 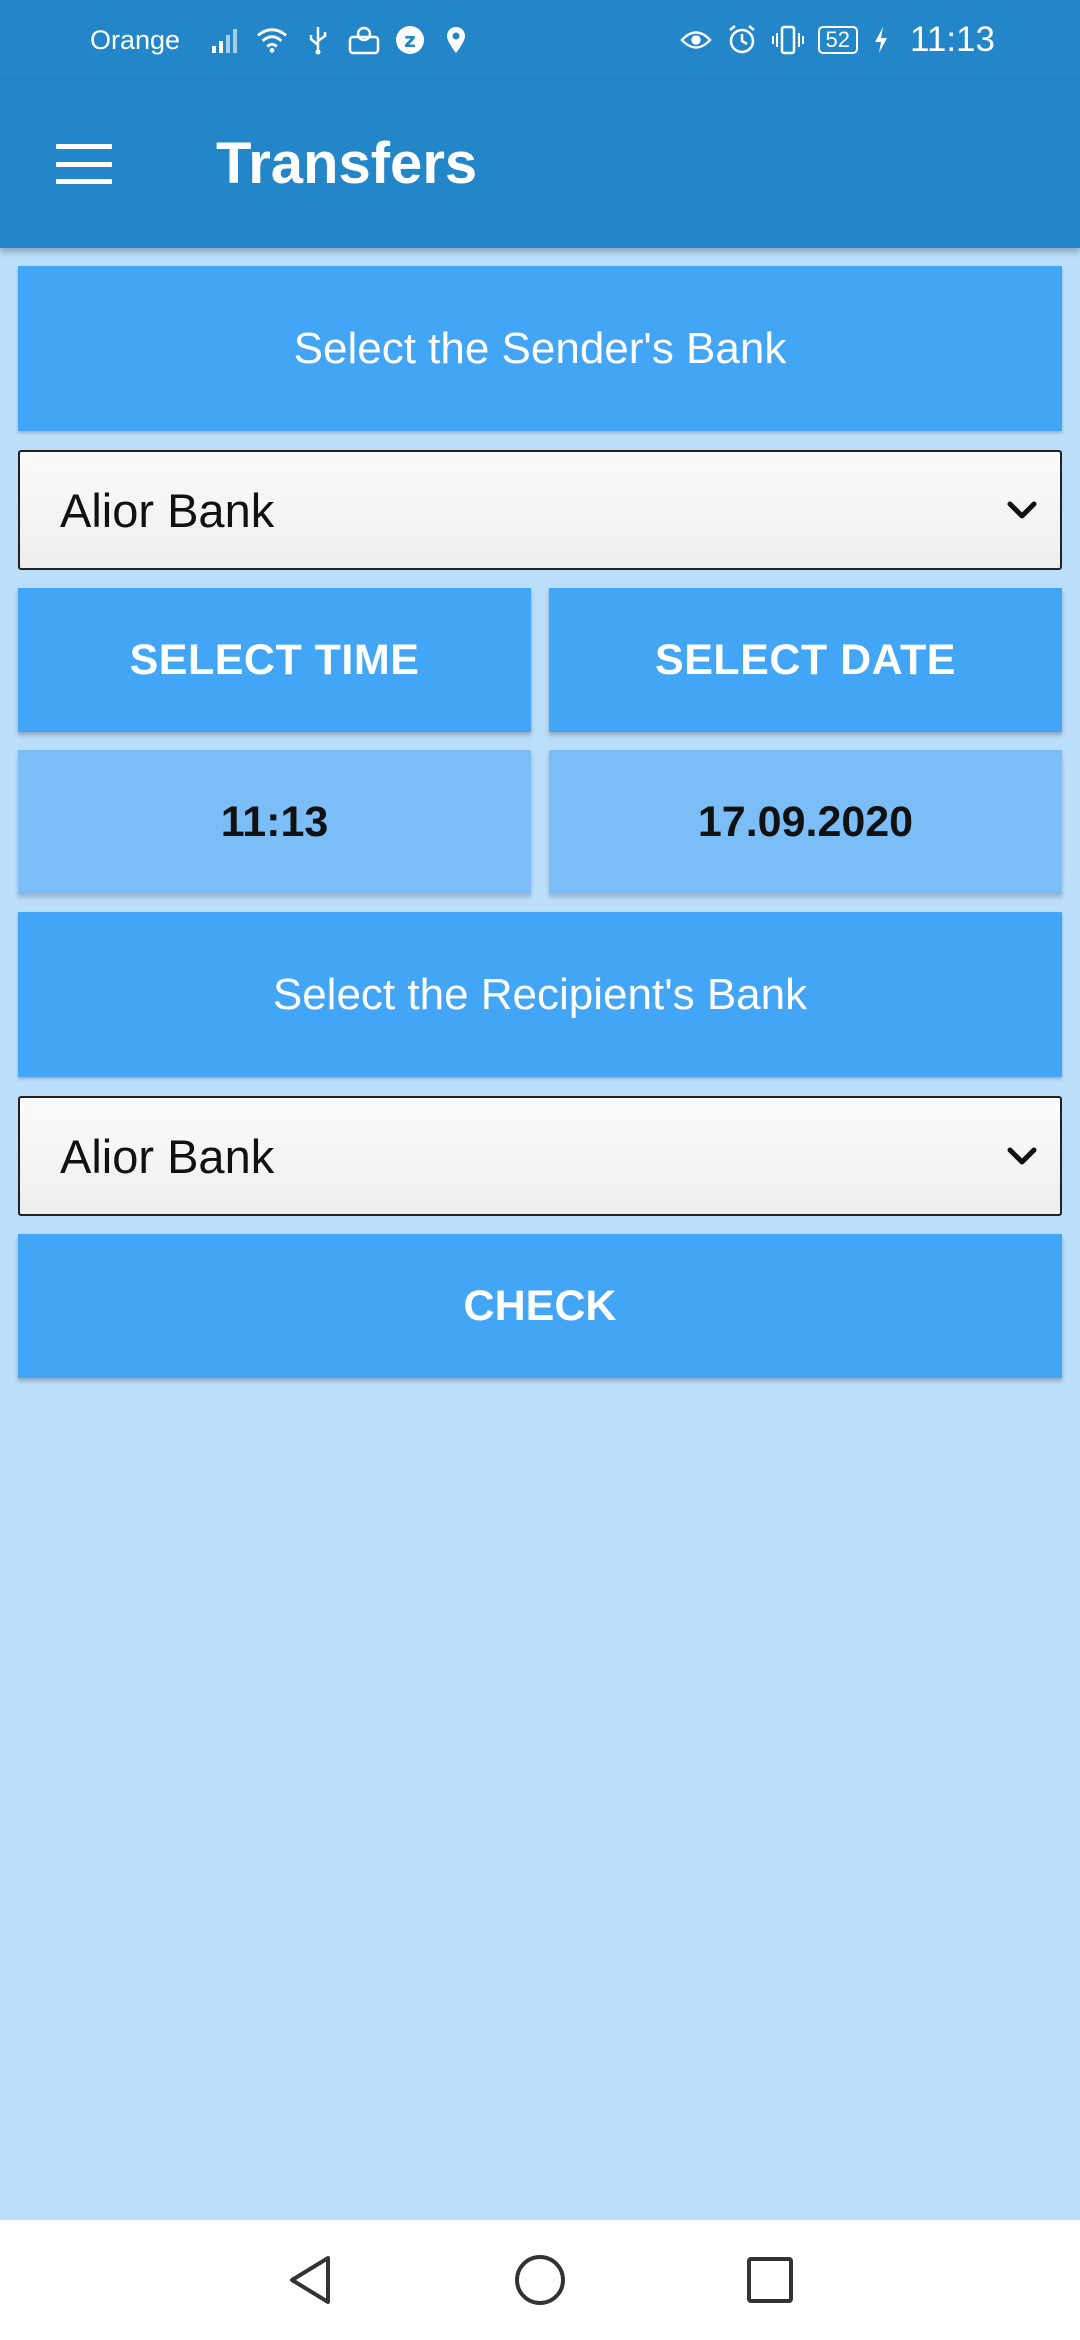 I want to click on system-navigation-bar, so click(x=540, y=2280).